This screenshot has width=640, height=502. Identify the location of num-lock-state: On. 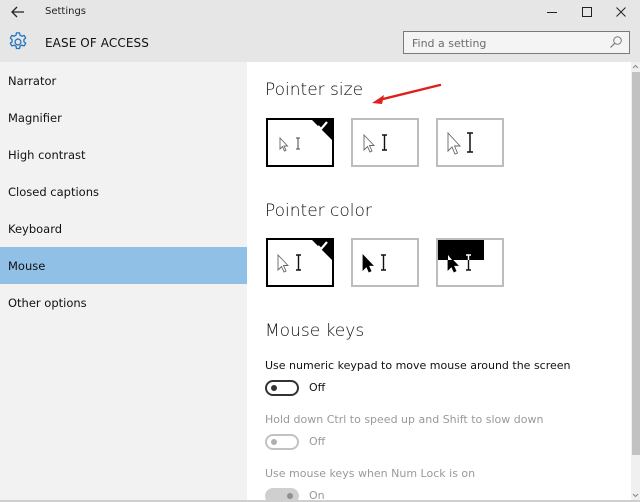
(317, 494).